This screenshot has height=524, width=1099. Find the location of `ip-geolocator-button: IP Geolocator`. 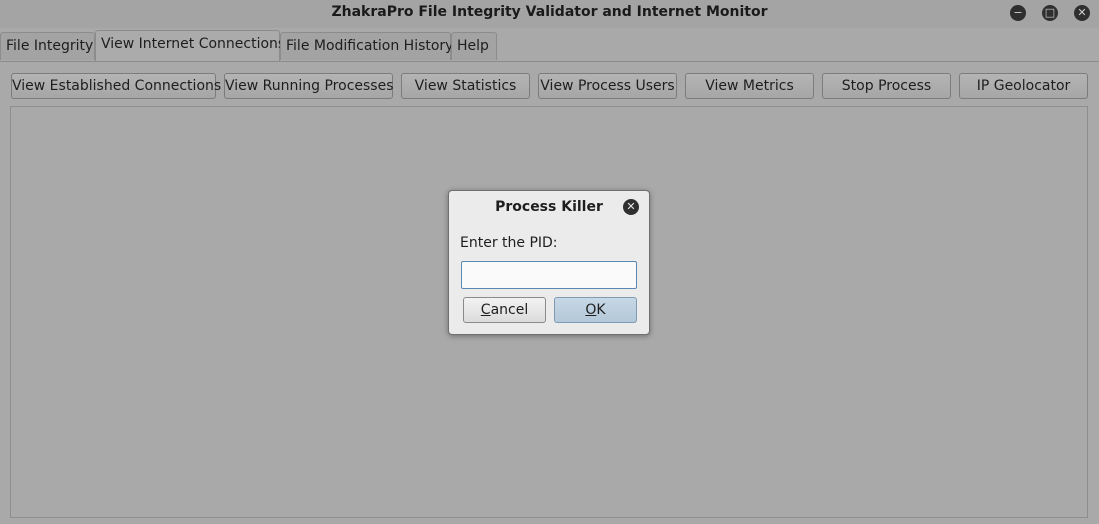

ip-geolocator-button: IP Geolocator is located at coordinates (1023, 86).